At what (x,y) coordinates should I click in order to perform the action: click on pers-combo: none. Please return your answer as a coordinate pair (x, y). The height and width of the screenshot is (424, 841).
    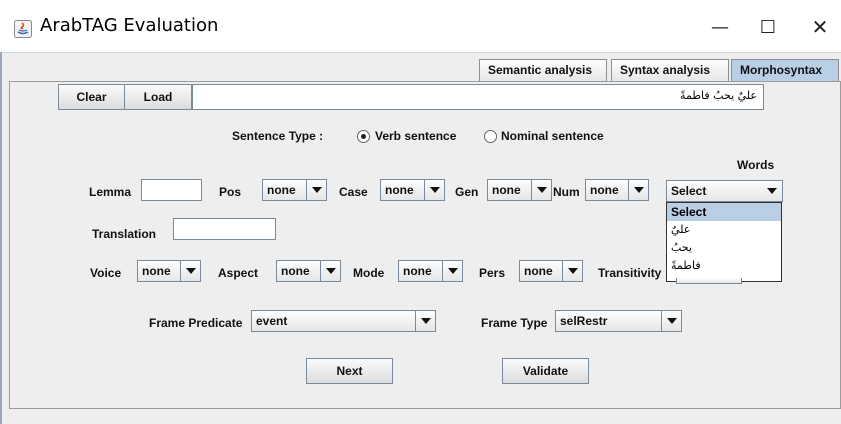
    Looking at the image, I should click on (551, 271).